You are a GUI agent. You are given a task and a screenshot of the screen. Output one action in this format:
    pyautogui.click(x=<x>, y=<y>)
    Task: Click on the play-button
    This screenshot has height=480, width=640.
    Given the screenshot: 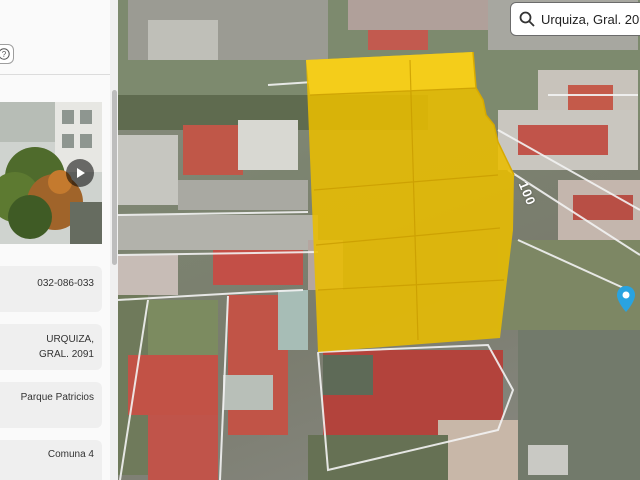 What is the action you would take?
    pyautogui.click(x=80, y=173)
    